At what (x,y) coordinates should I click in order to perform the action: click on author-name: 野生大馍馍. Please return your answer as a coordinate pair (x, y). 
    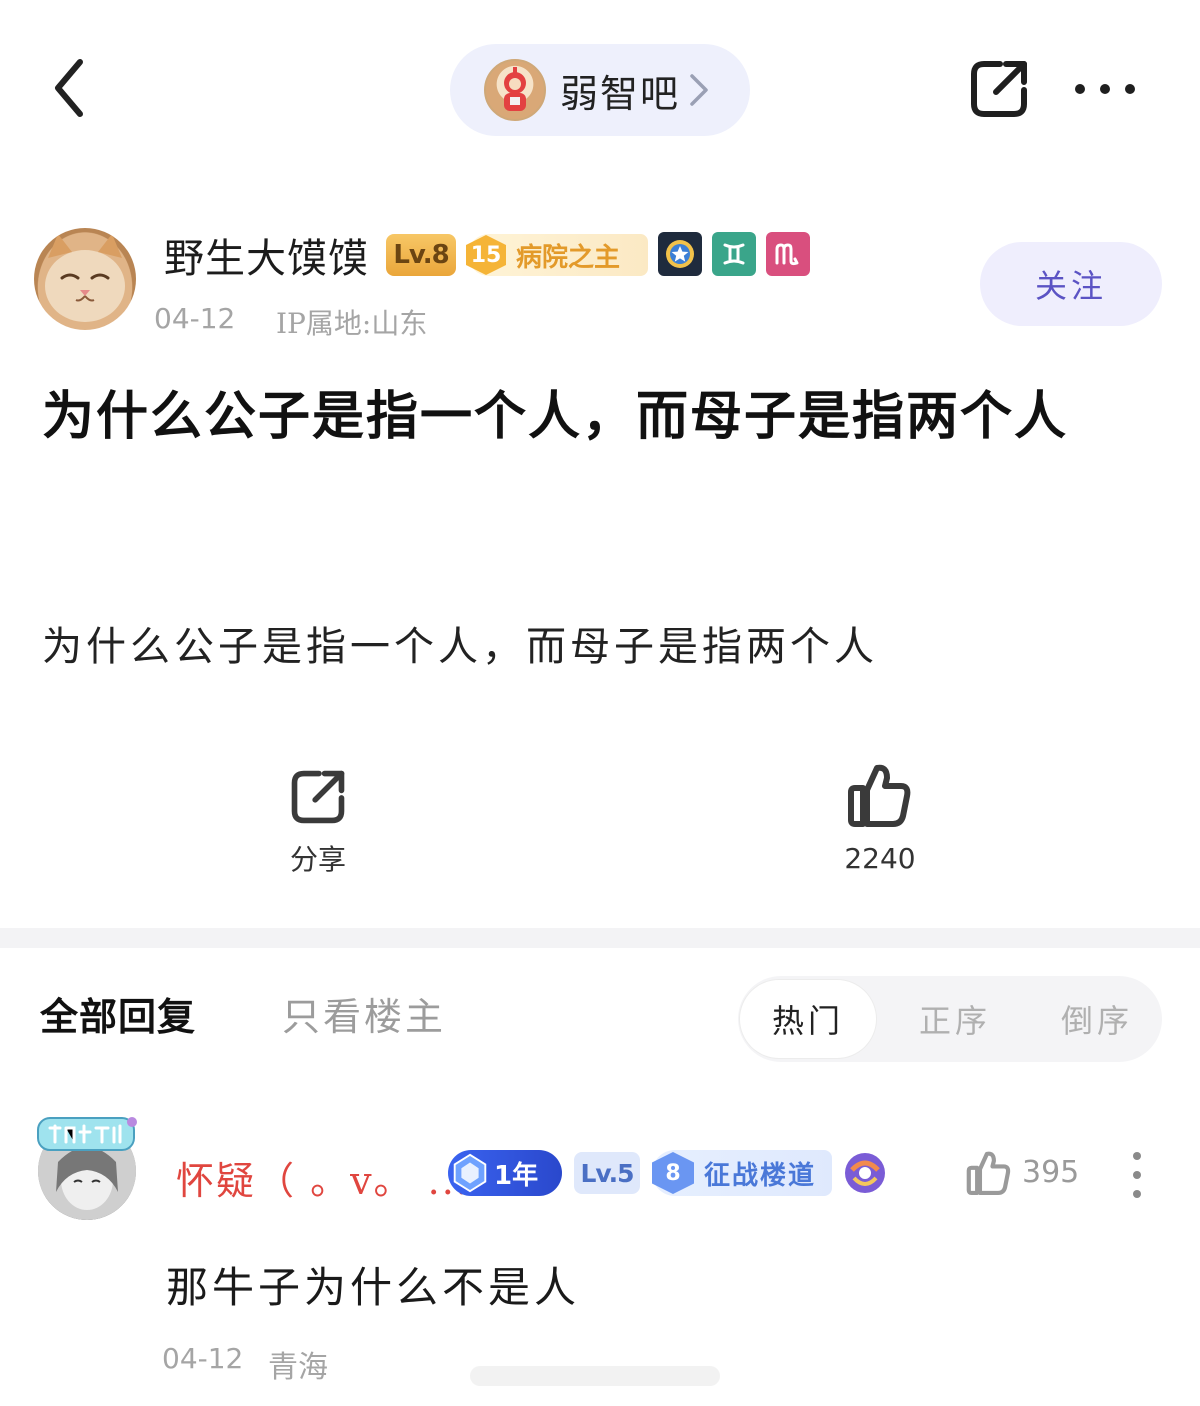
    Looking at the image, I should click on (266, 255).